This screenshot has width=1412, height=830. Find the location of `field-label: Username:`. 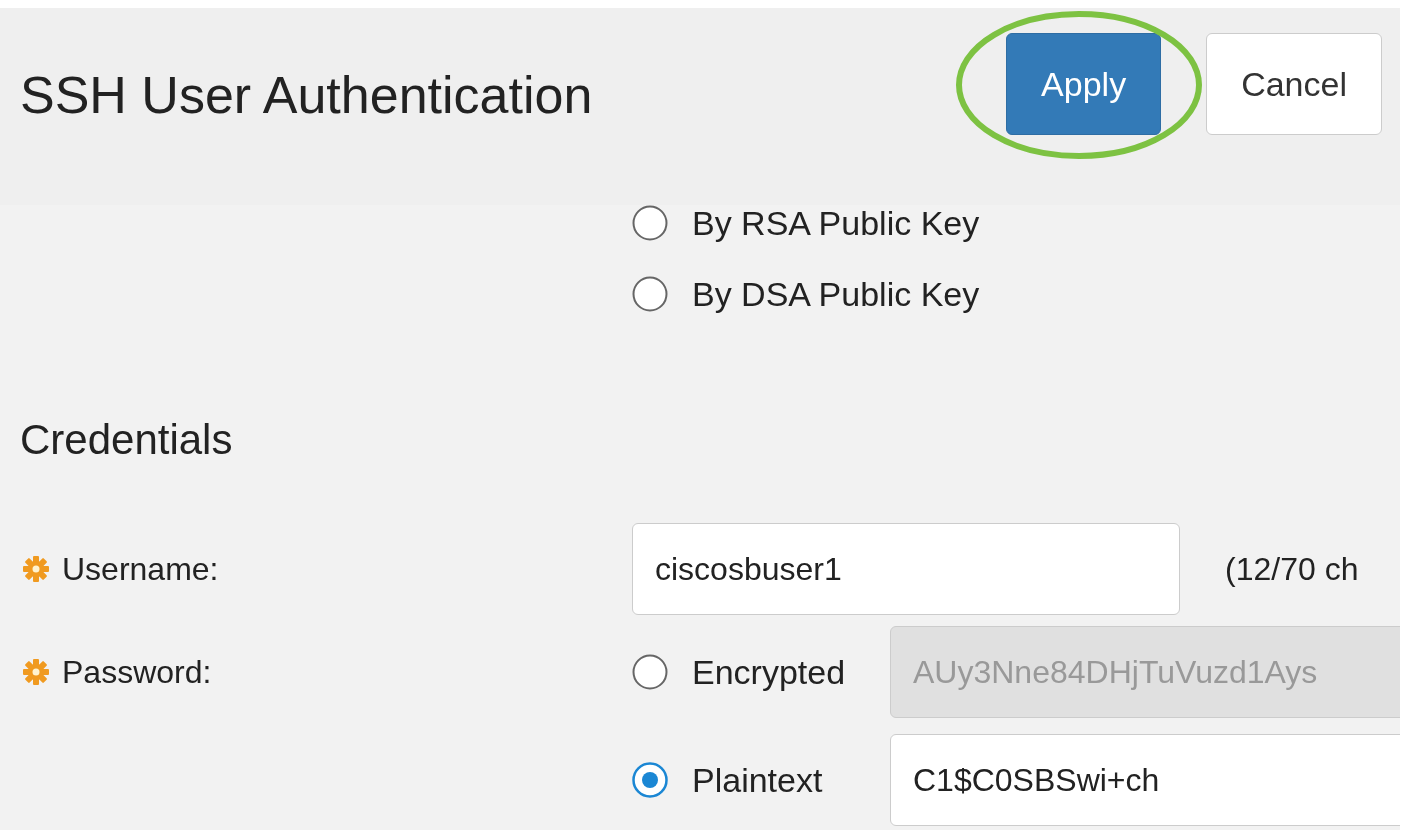

field-label: Username: is located at coordinates (140, 569).